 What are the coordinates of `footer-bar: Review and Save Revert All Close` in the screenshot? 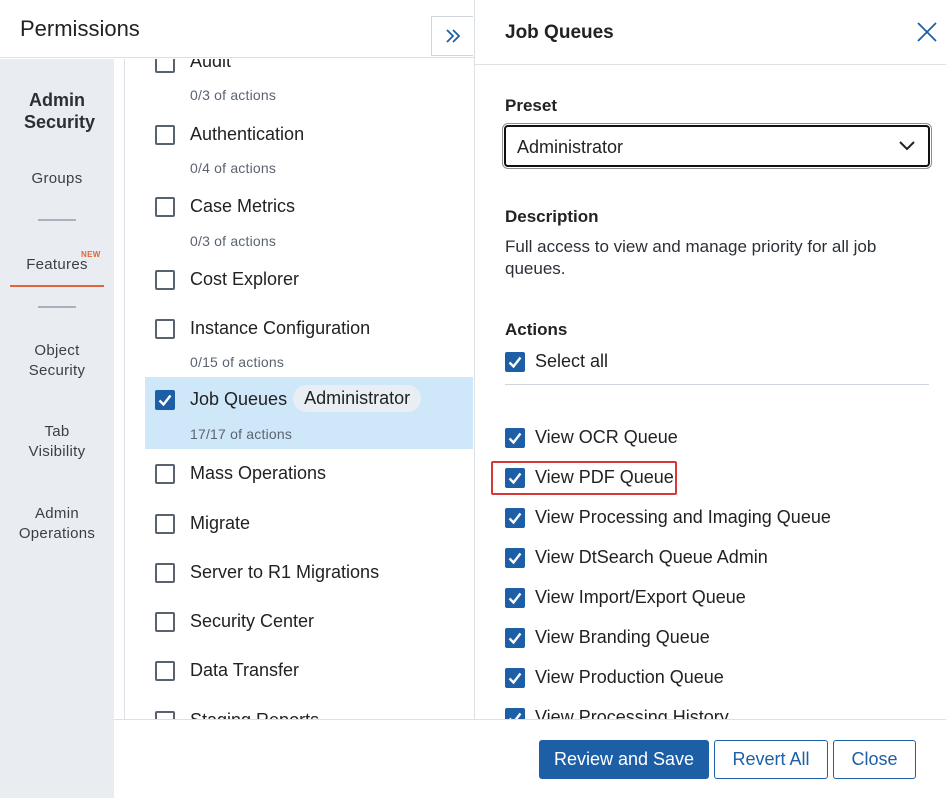 It's located at (530, 758).